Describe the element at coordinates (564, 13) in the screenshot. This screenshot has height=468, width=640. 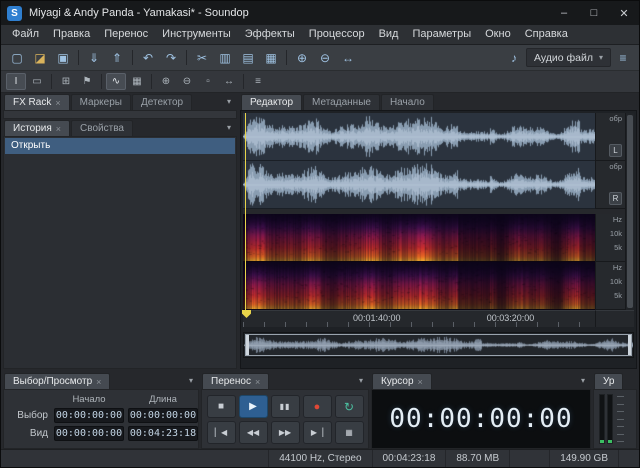
I see `minimize-button: –` at that location.